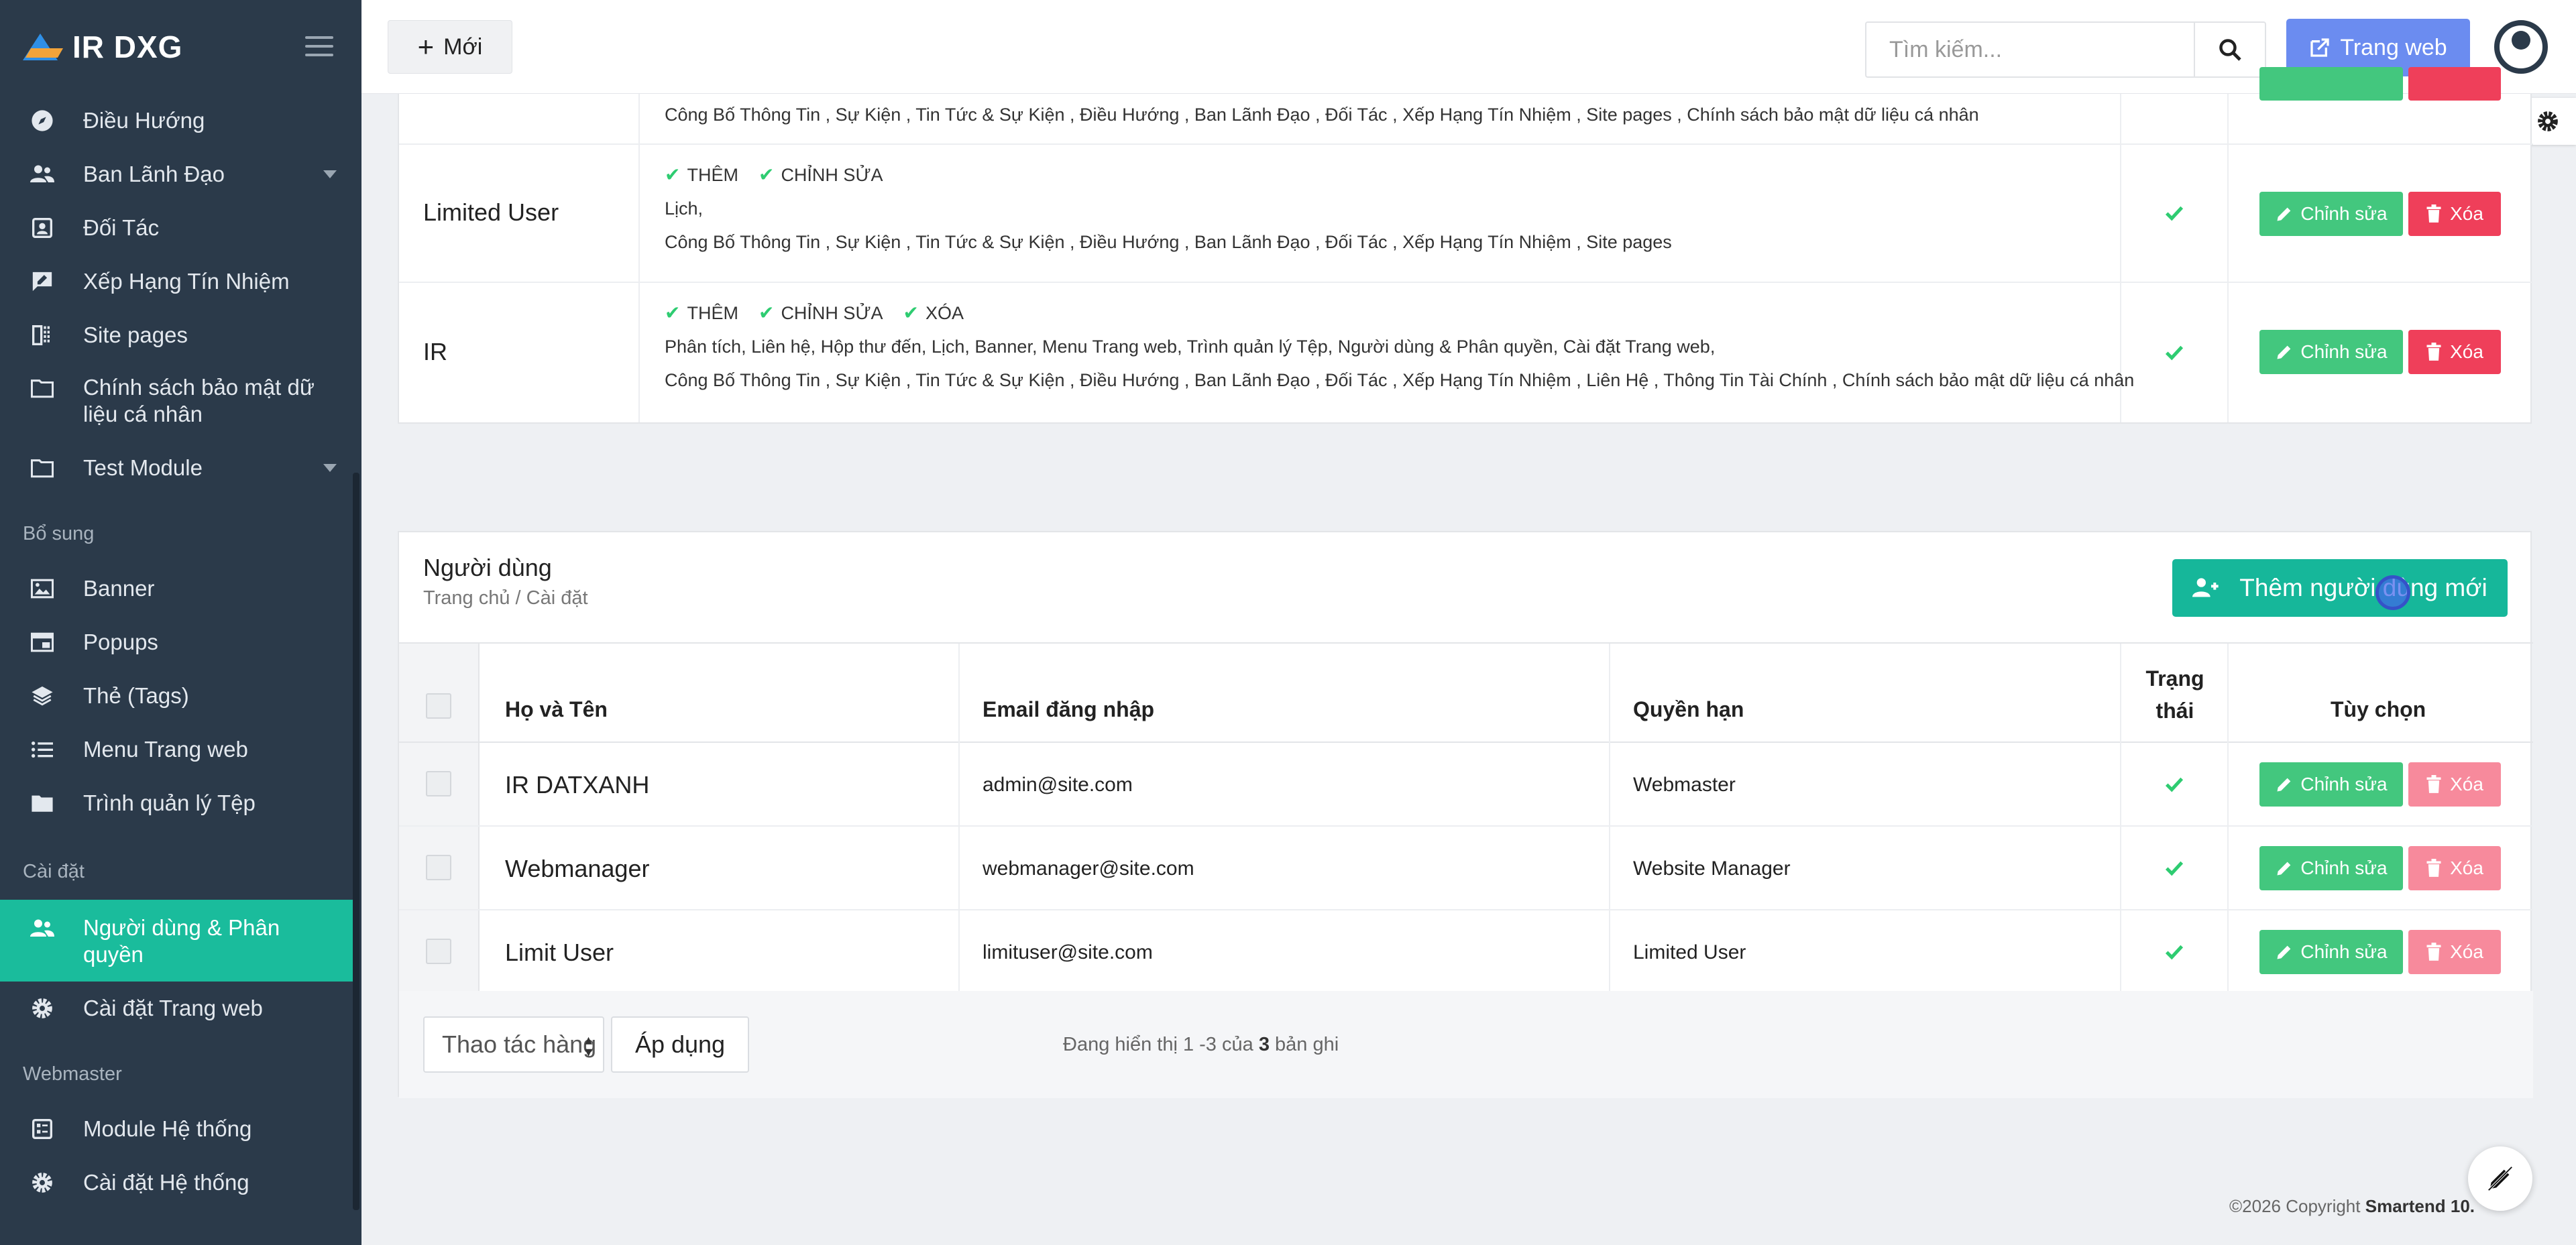  I want to click on add-user-button: Thêm người dùng mới, so click(2340, 588).